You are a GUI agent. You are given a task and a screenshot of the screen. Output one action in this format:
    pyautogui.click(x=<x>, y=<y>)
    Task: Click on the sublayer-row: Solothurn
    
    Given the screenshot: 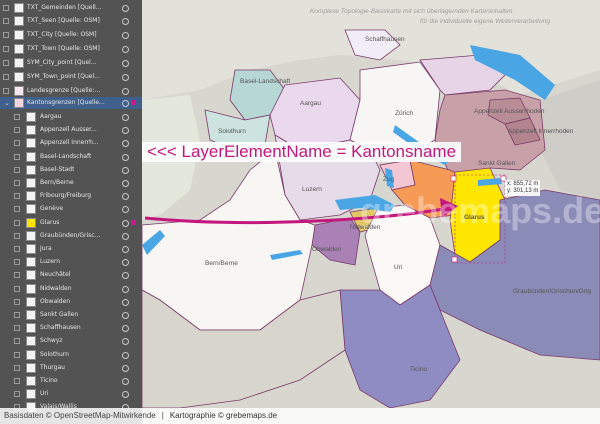 What is the action you would take?
    pyautogui.click(x=71, y=355)
    